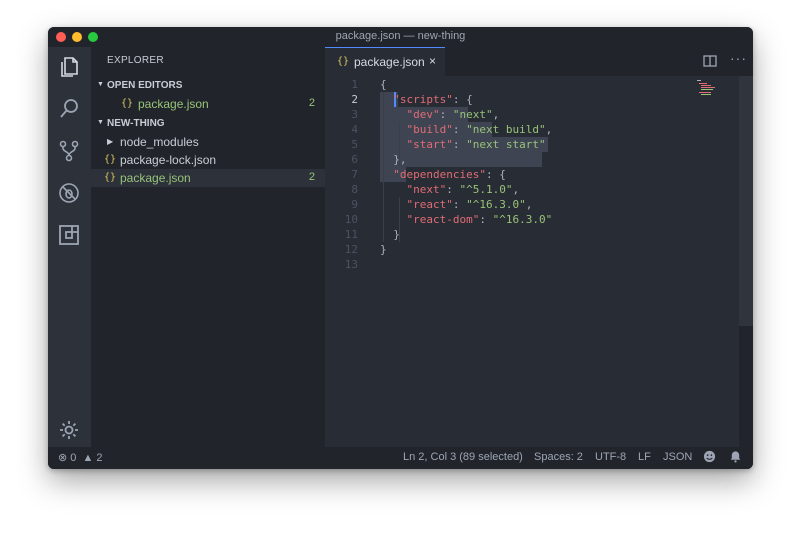  What do you see at coordinates (354, 129) in the screenshot?
I see `line-number: 4` at bounding box center [354, 129].